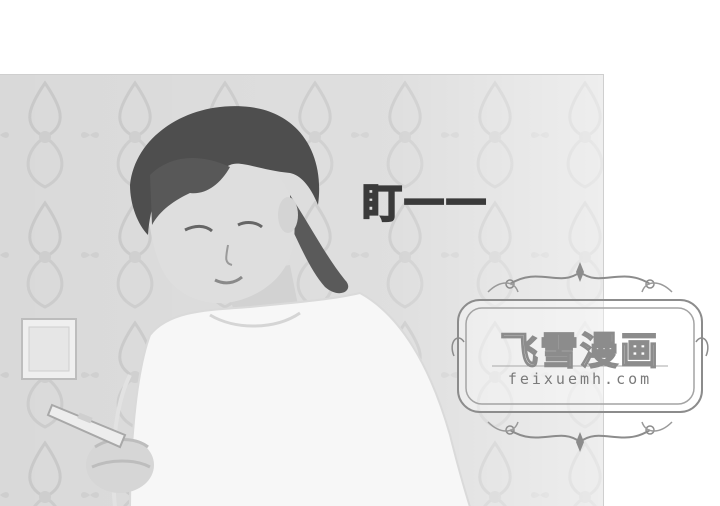 This screenshot has width=720, height=506. Describe the element at coordinates (580, 379) in the screenshot. I see `watermark-url: feixuemh.com` at that location.